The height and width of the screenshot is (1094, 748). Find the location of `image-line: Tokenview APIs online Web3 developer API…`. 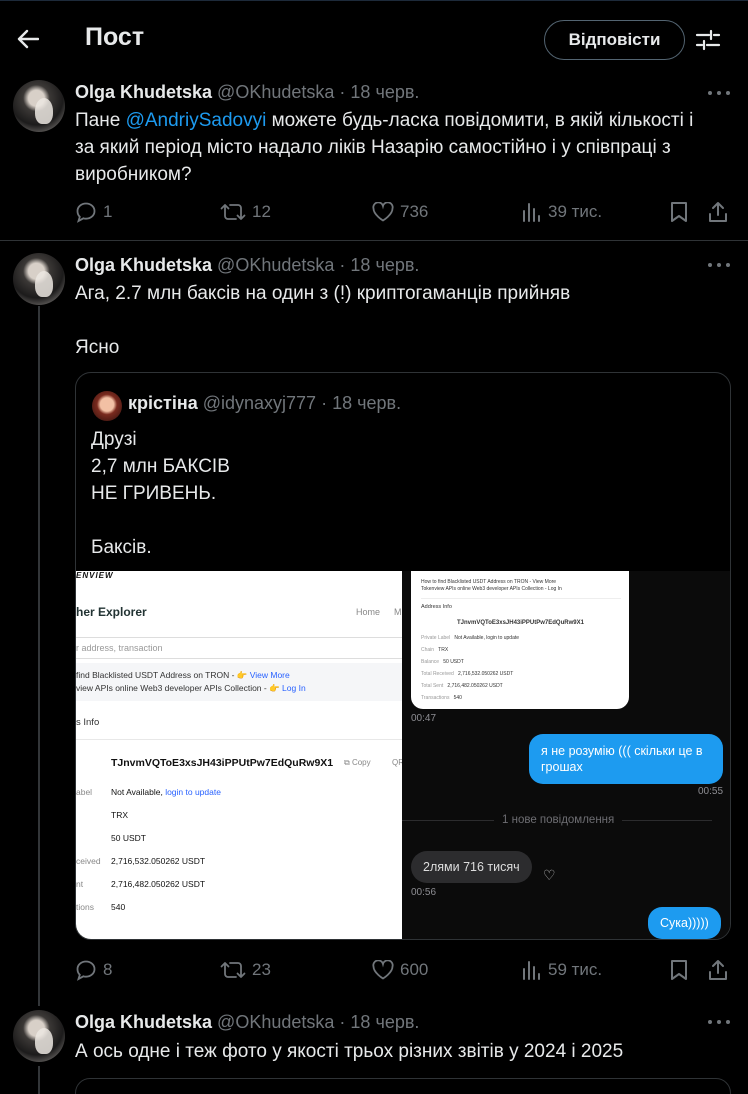

image-line: Tokenview APIs online Web3 developer API… is located at coordinates (491, 589).